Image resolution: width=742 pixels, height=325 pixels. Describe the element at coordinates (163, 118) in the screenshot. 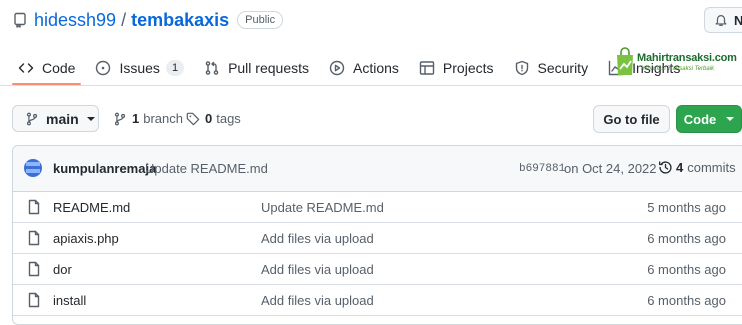

I see `branches-label: branch` at that location.